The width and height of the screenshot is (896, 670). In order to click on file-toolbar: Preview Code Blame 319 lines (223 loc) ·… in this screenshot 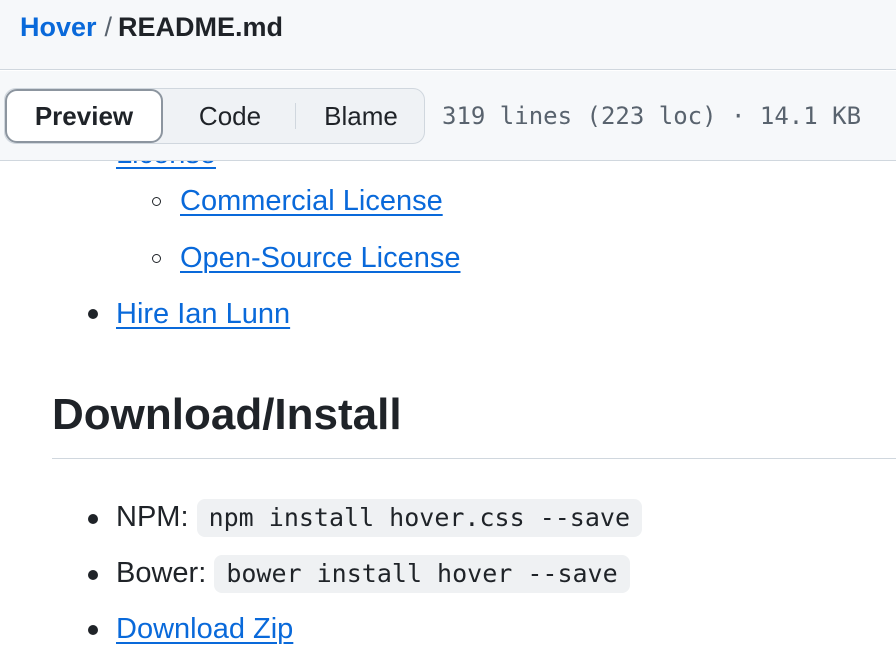, I will do `click(448, 116)`.